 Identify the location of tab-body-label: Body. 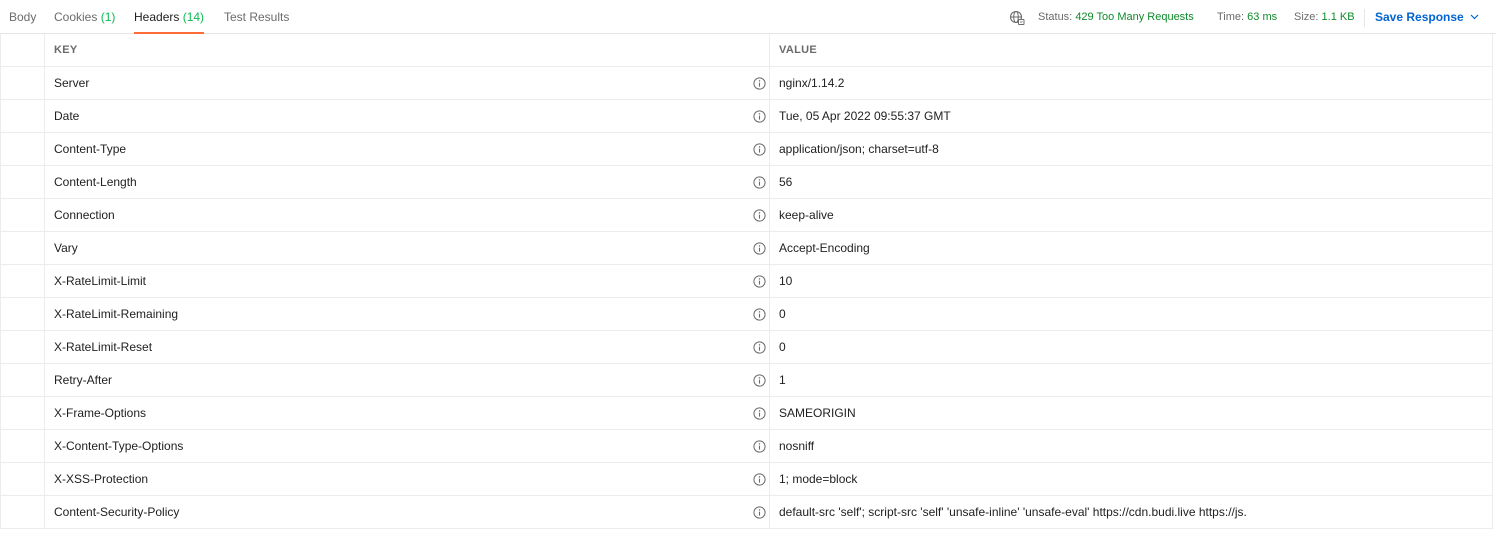
(23, 17).